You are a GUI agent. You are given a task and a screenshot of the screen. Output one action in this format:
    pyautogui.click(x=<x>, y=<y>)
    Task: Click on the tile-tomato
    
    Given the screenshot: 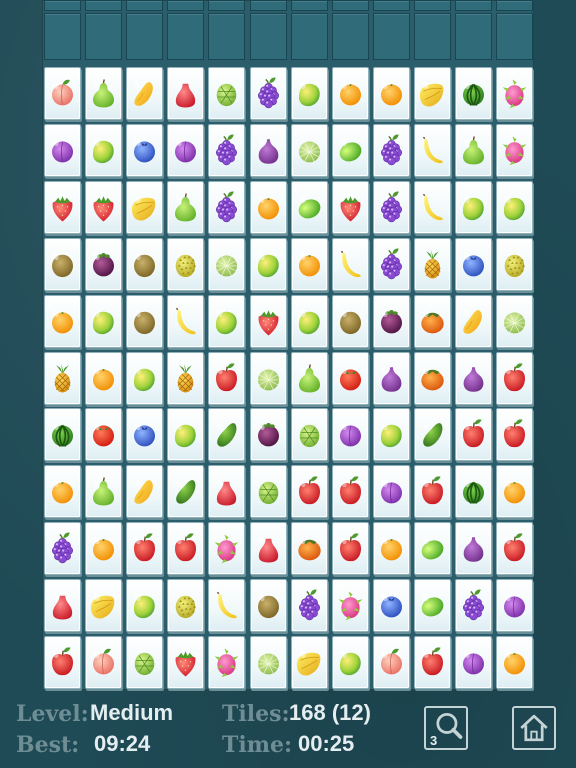 What is the action you would take?
    pyautogui.click(x=350, y=378)
    